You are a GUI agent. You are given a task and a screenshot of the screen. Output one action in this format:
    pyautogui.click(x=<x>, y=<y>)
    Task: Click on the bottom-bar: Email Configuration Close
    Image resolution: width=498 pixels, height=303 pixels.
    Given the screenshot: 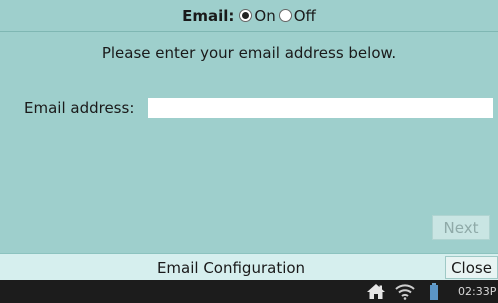 What is the action you would take?
    pyautogui.click(x=249, y=266)
    